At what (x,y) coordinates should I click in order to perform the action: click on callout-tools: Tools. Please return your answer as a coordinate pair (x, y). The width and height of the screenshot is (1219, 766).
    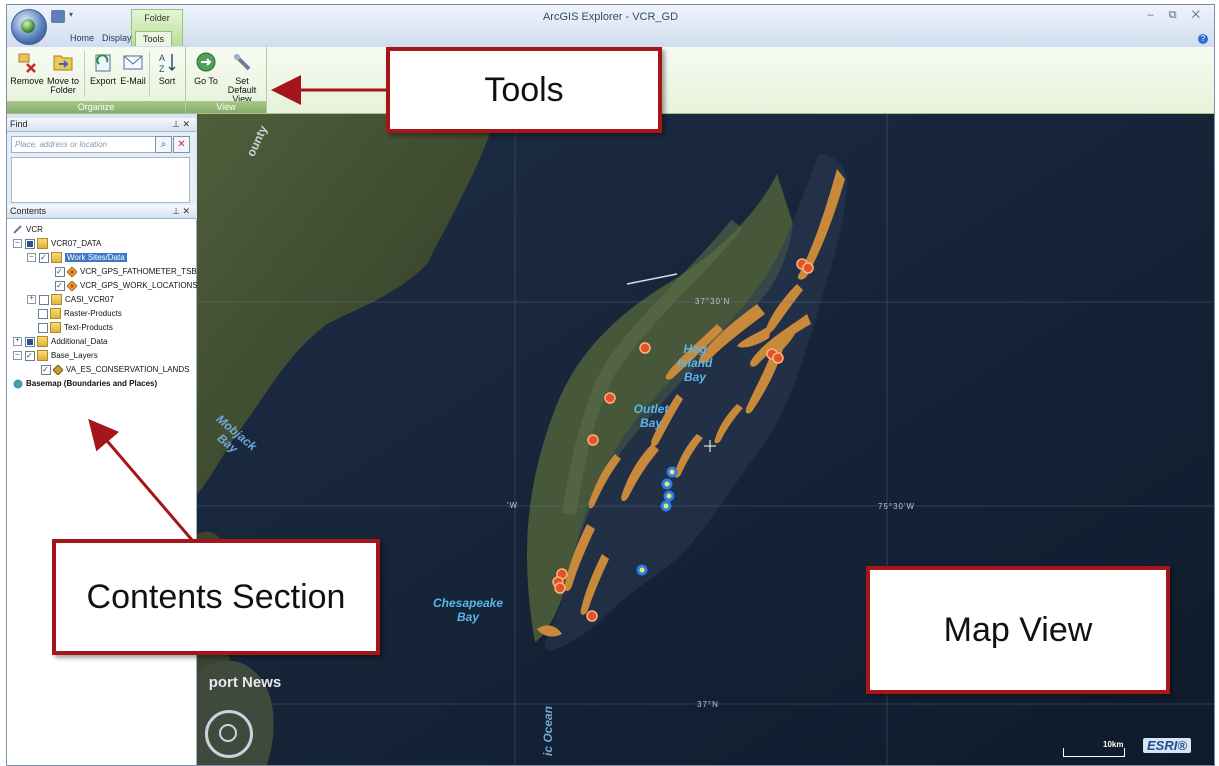
    Looking at the image, I should click on (524, 90).